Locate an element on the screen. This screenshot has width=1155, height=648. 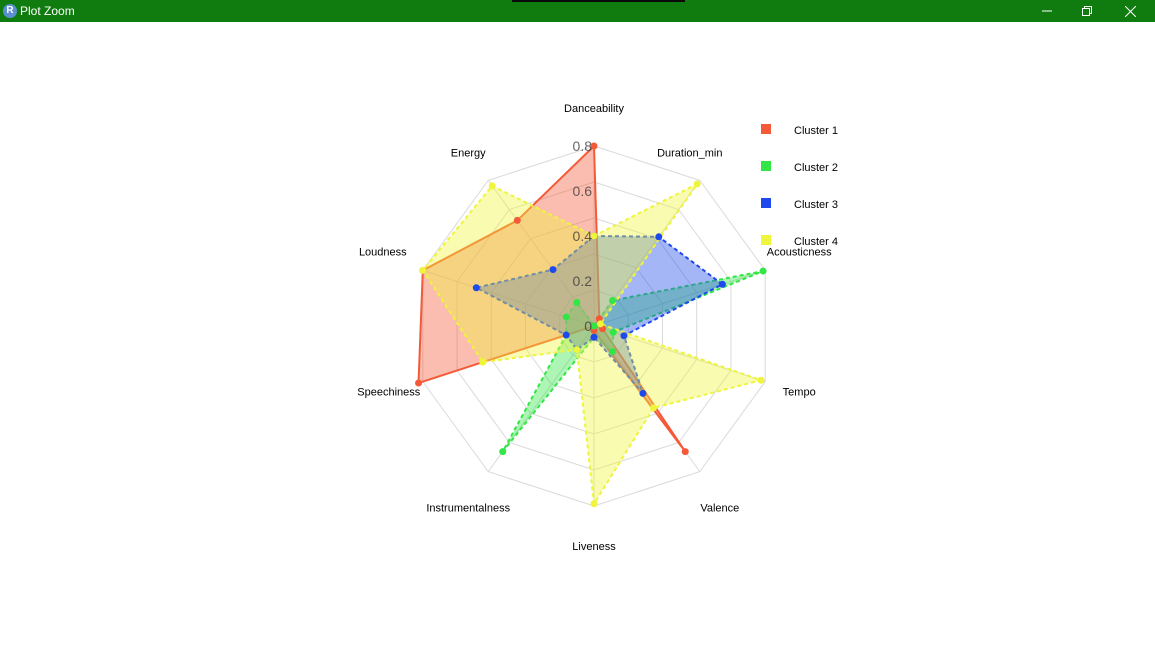
radial-tick-label: 0.2 is located at coordinates (583, 281).